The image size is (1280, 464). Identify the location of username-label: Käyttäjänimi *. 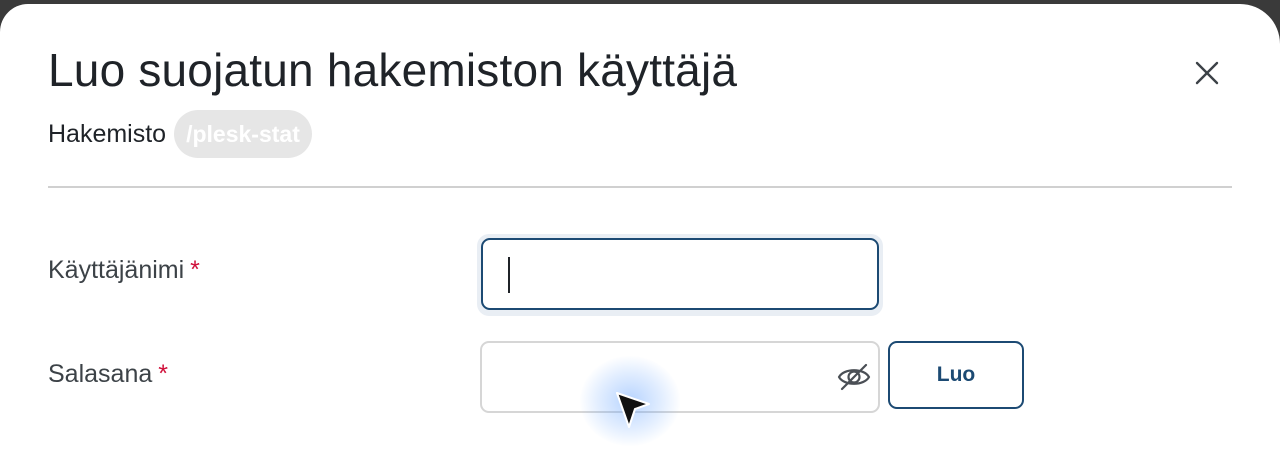
(124, 270).